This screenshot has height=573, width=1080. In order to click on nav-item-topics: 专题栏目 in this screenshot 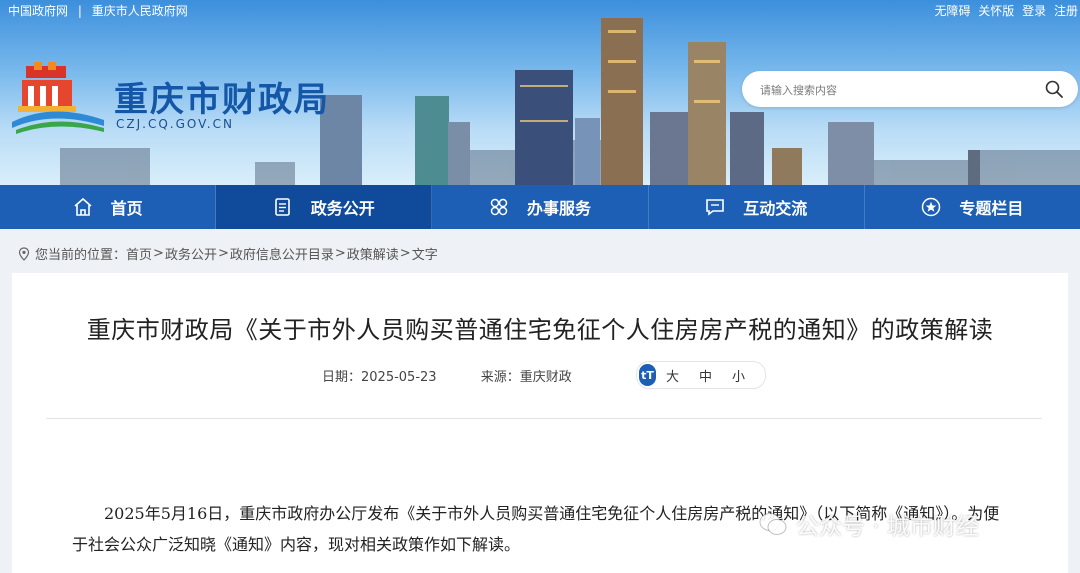, I will do `click(972, 207)`.